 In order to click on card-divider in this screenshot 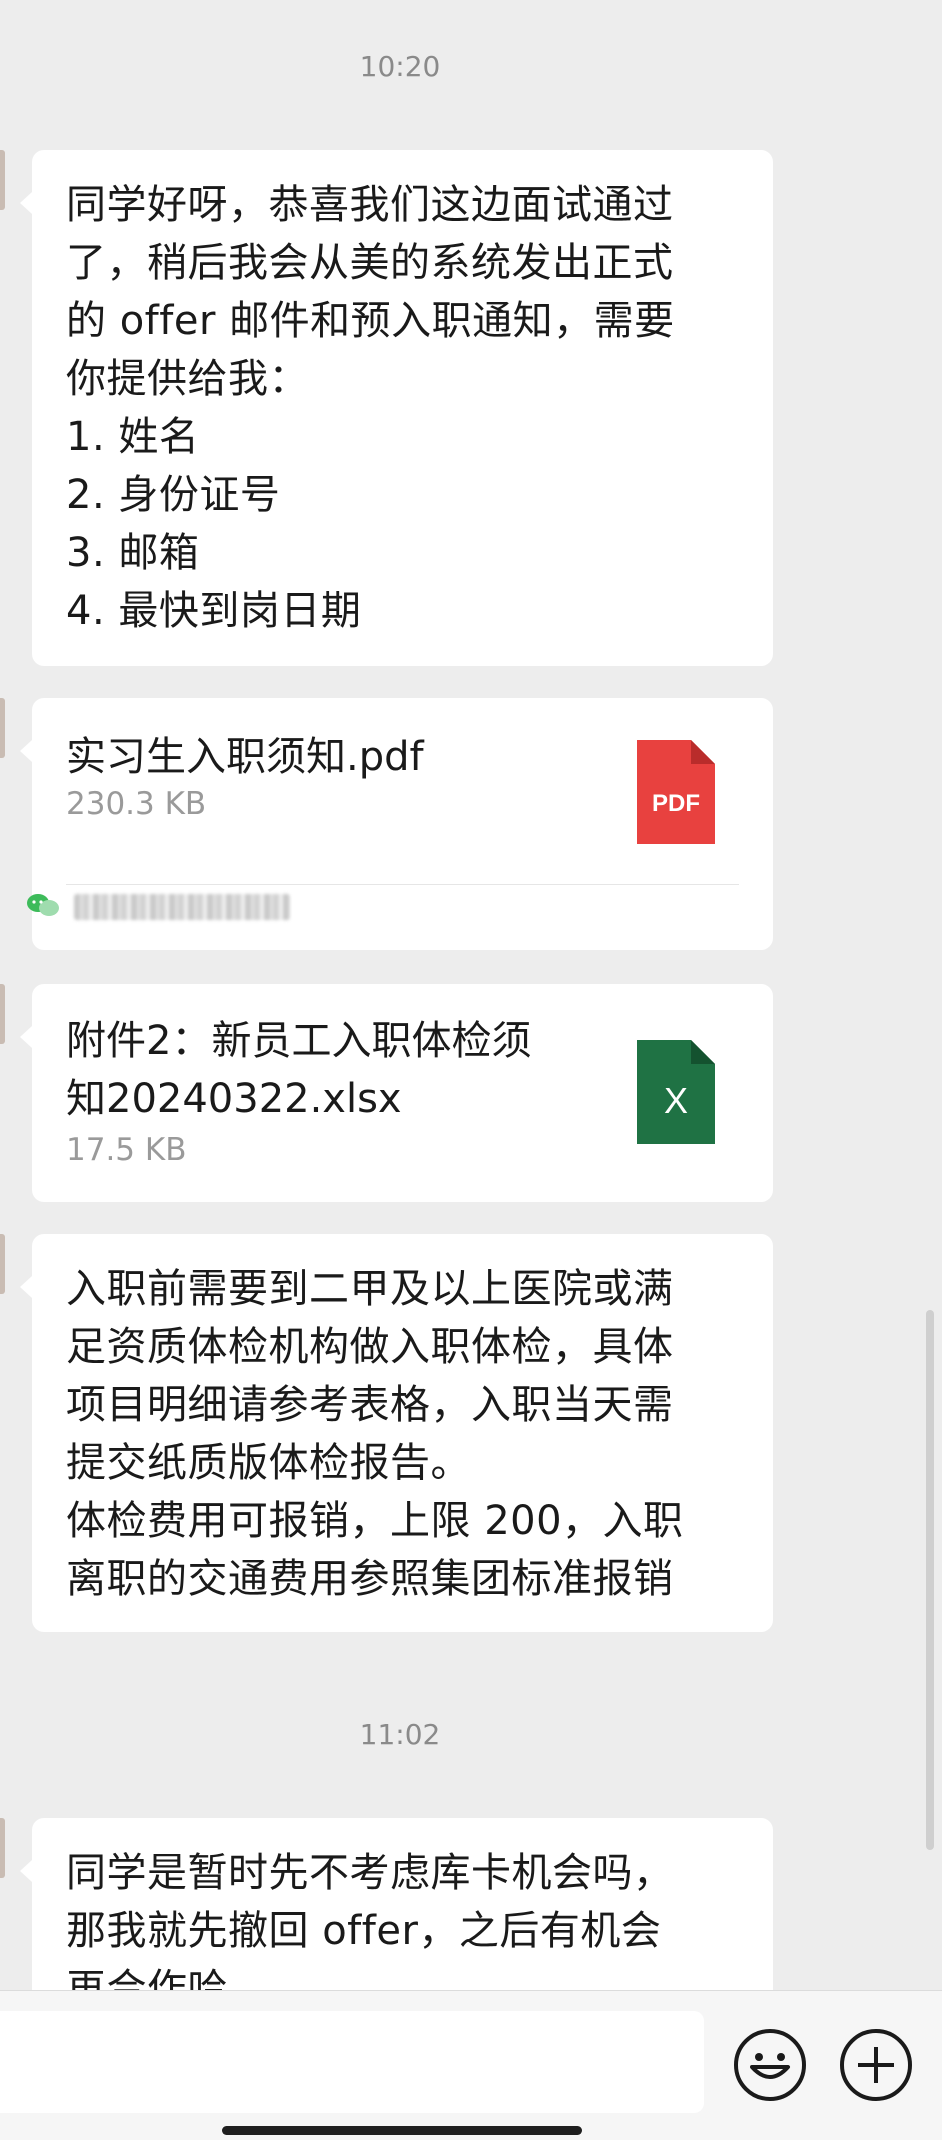, I will do `click(402, 884)`.